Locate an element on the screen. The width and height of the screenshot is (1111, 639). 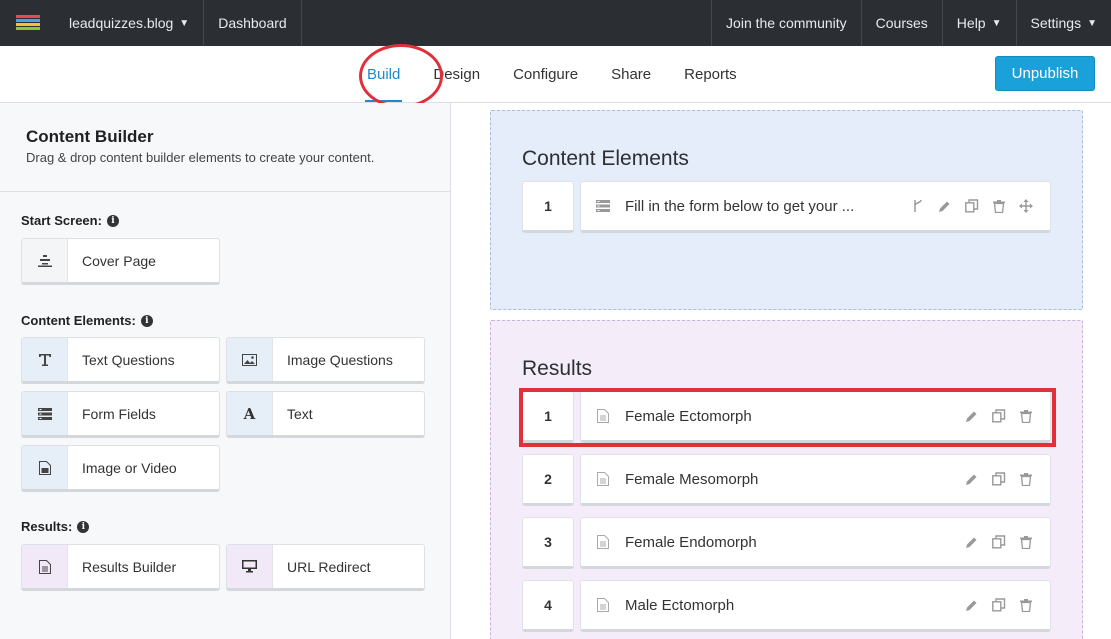
results-title: Results is located at coordinates (557, 368).